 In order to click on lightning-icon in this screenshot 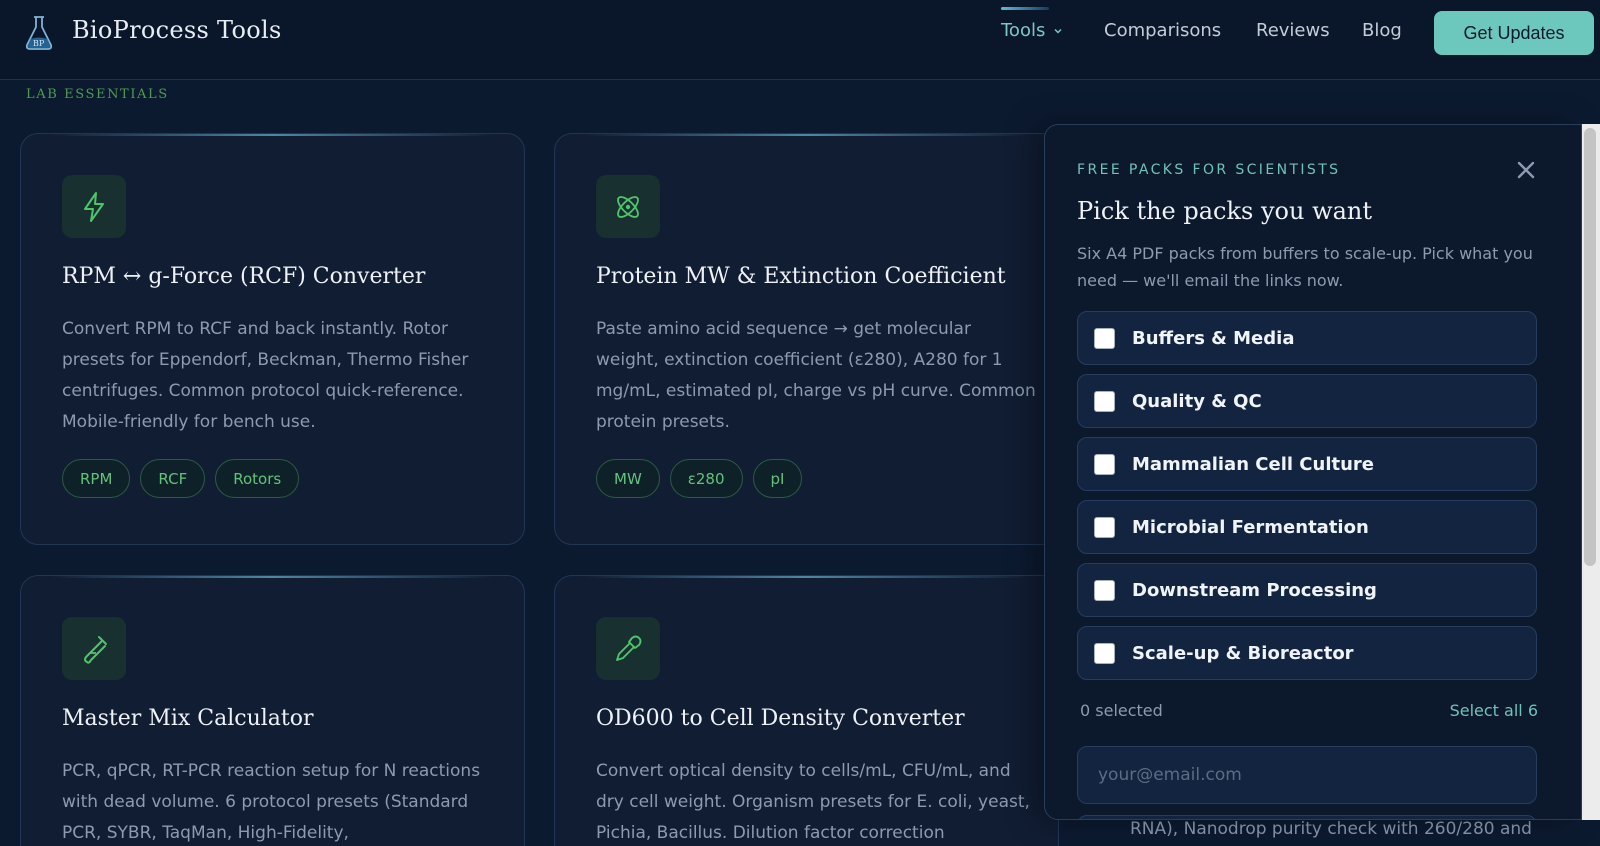, I will do `click(94, 206)`.